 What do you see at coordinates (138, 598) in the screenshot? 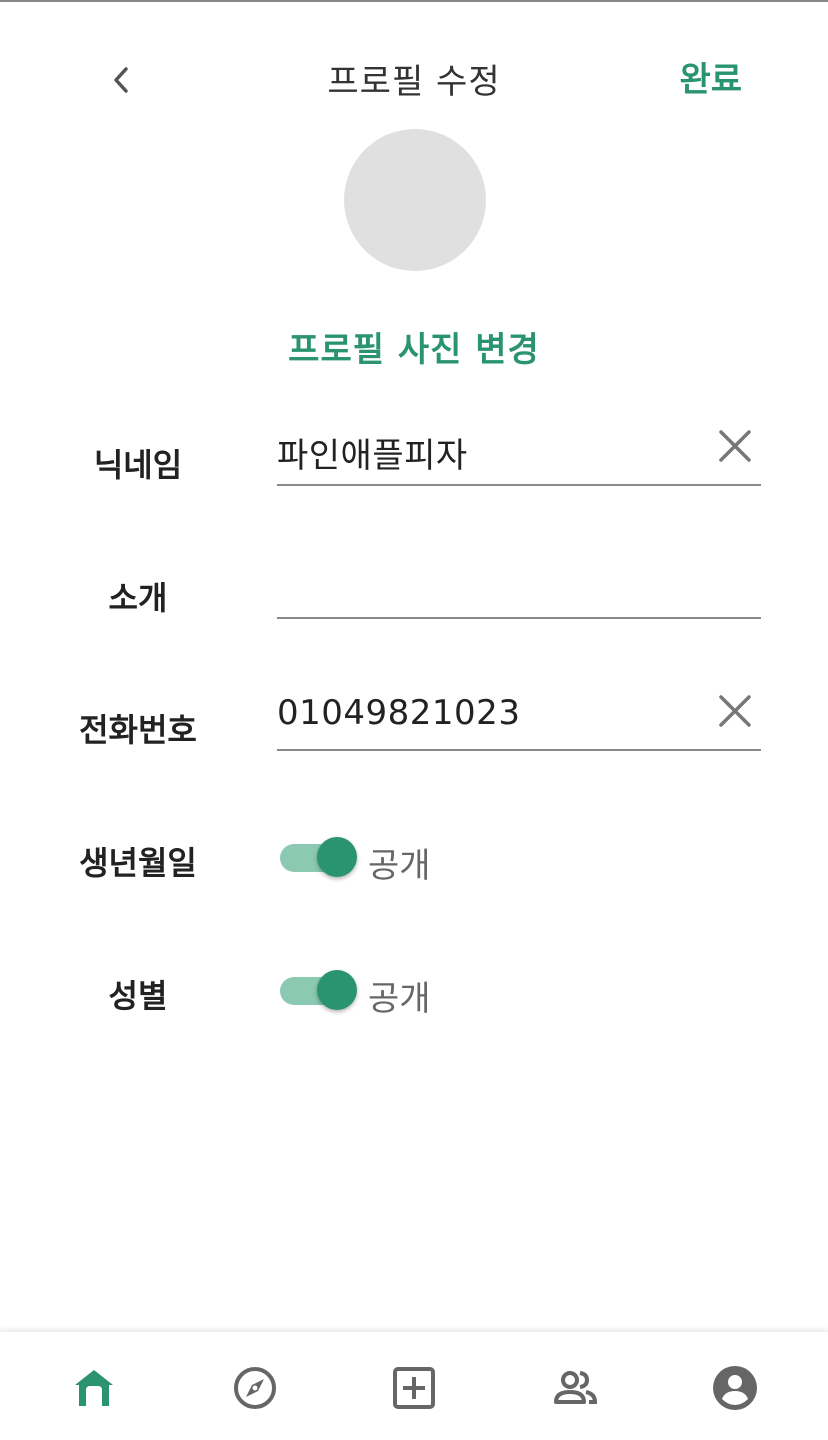
I see `intro-label: 소개` at bounding box center [138, 598].